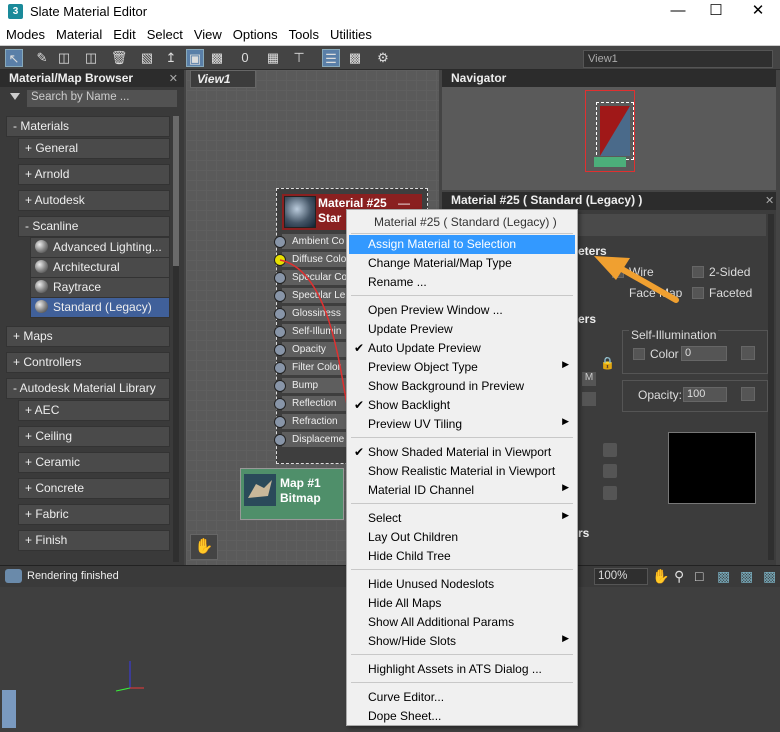  I want to click on close-icon: ✕, so click(758, 12).